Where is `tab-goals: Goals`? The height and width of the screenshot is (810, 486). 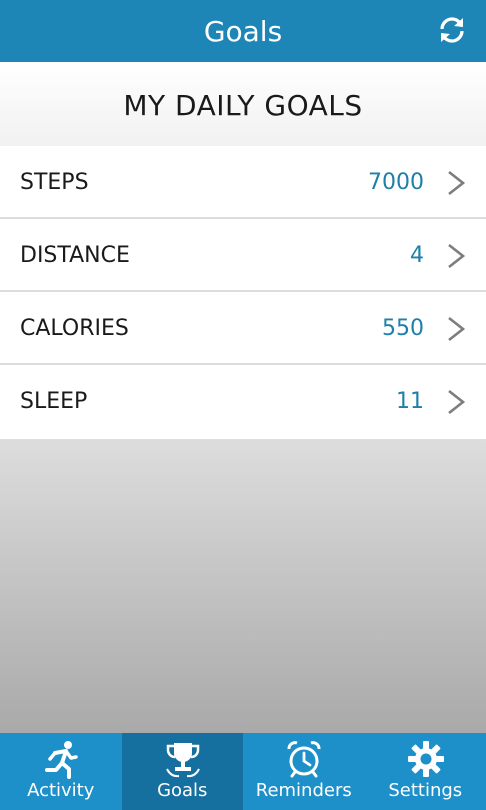
tab-goals: Goals is located at coordinates (182, 771).